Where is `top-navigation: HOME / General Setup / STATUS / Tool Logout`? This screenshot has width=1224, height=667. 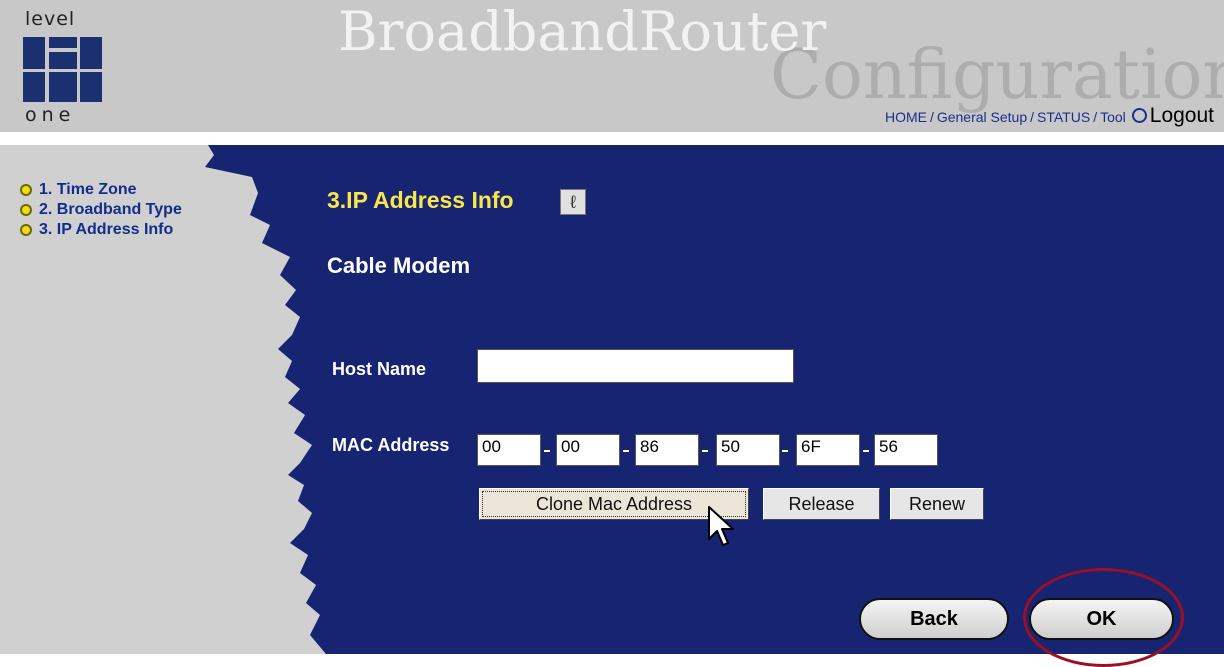
top-navigation: HOME / General Setup / STATUS / Tool Logout is located at coordinates (1049, 115).